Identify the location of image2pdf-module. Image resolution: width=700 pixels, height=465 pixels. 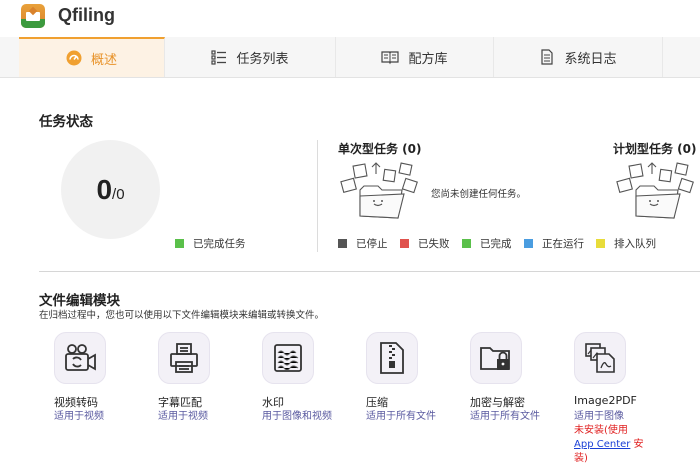
(600, 358).